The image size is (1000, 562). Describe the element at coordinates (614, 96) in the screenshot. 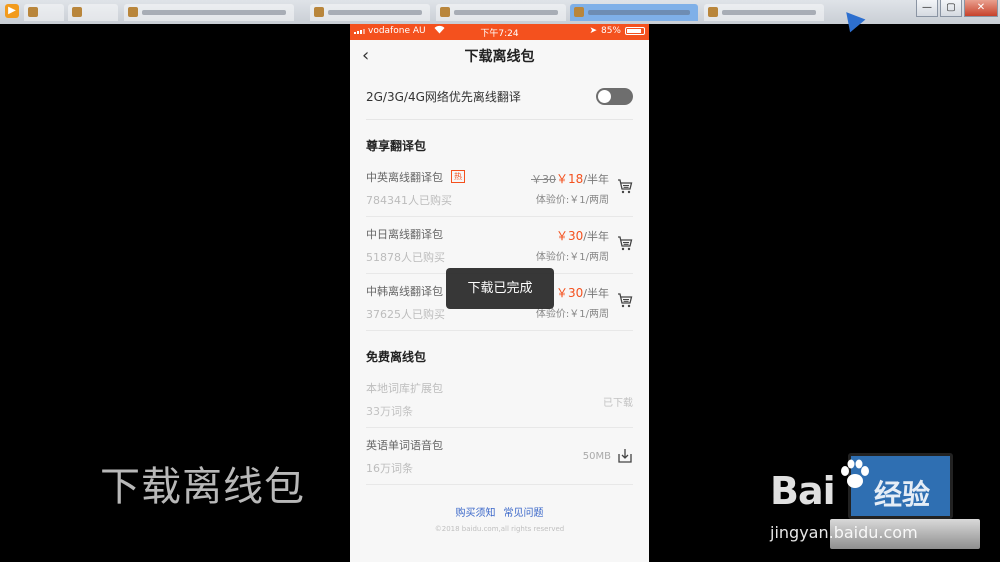

I see `network-priority-toggle` at that location.